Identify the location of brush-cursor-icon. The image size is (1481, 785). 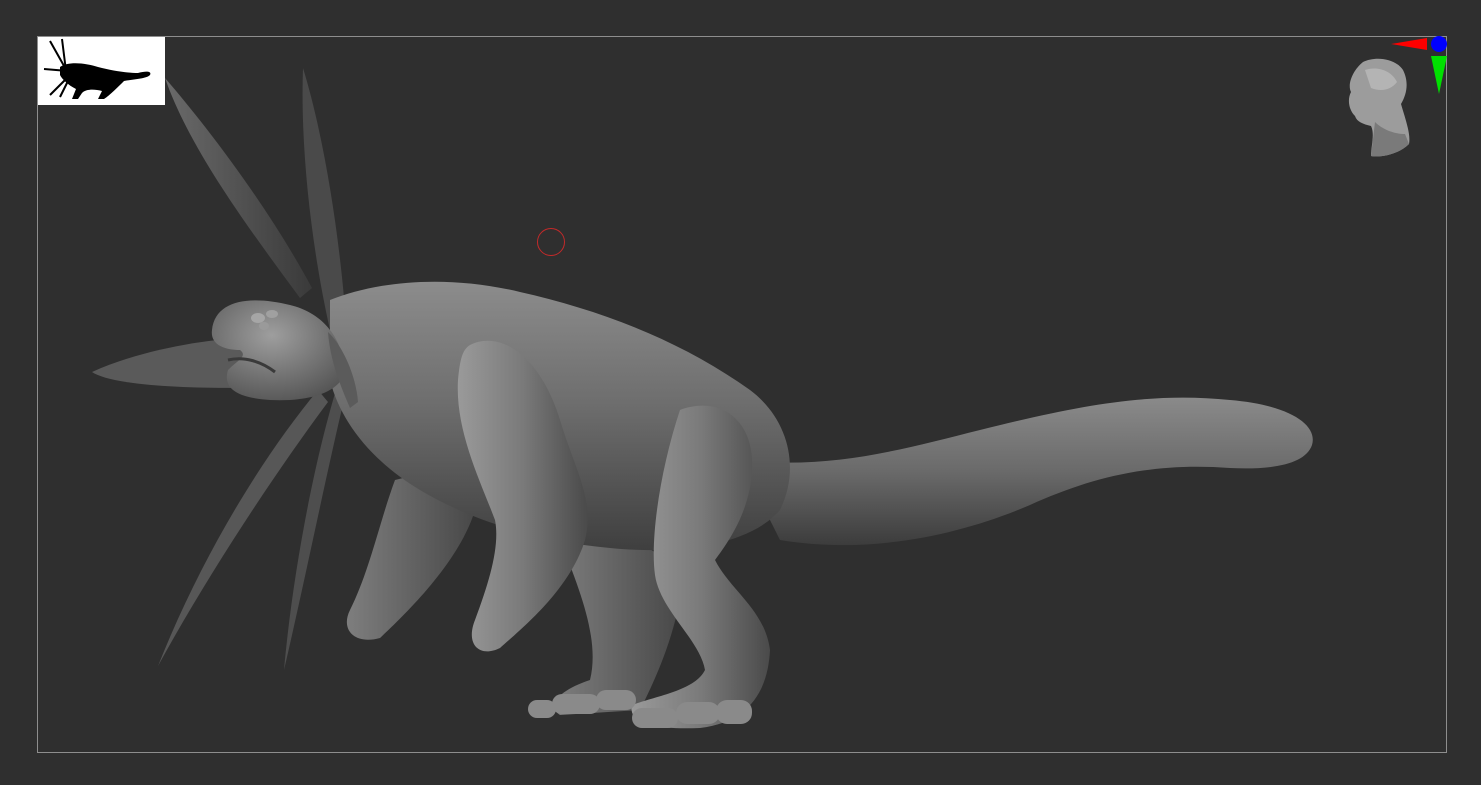
(551, 242).